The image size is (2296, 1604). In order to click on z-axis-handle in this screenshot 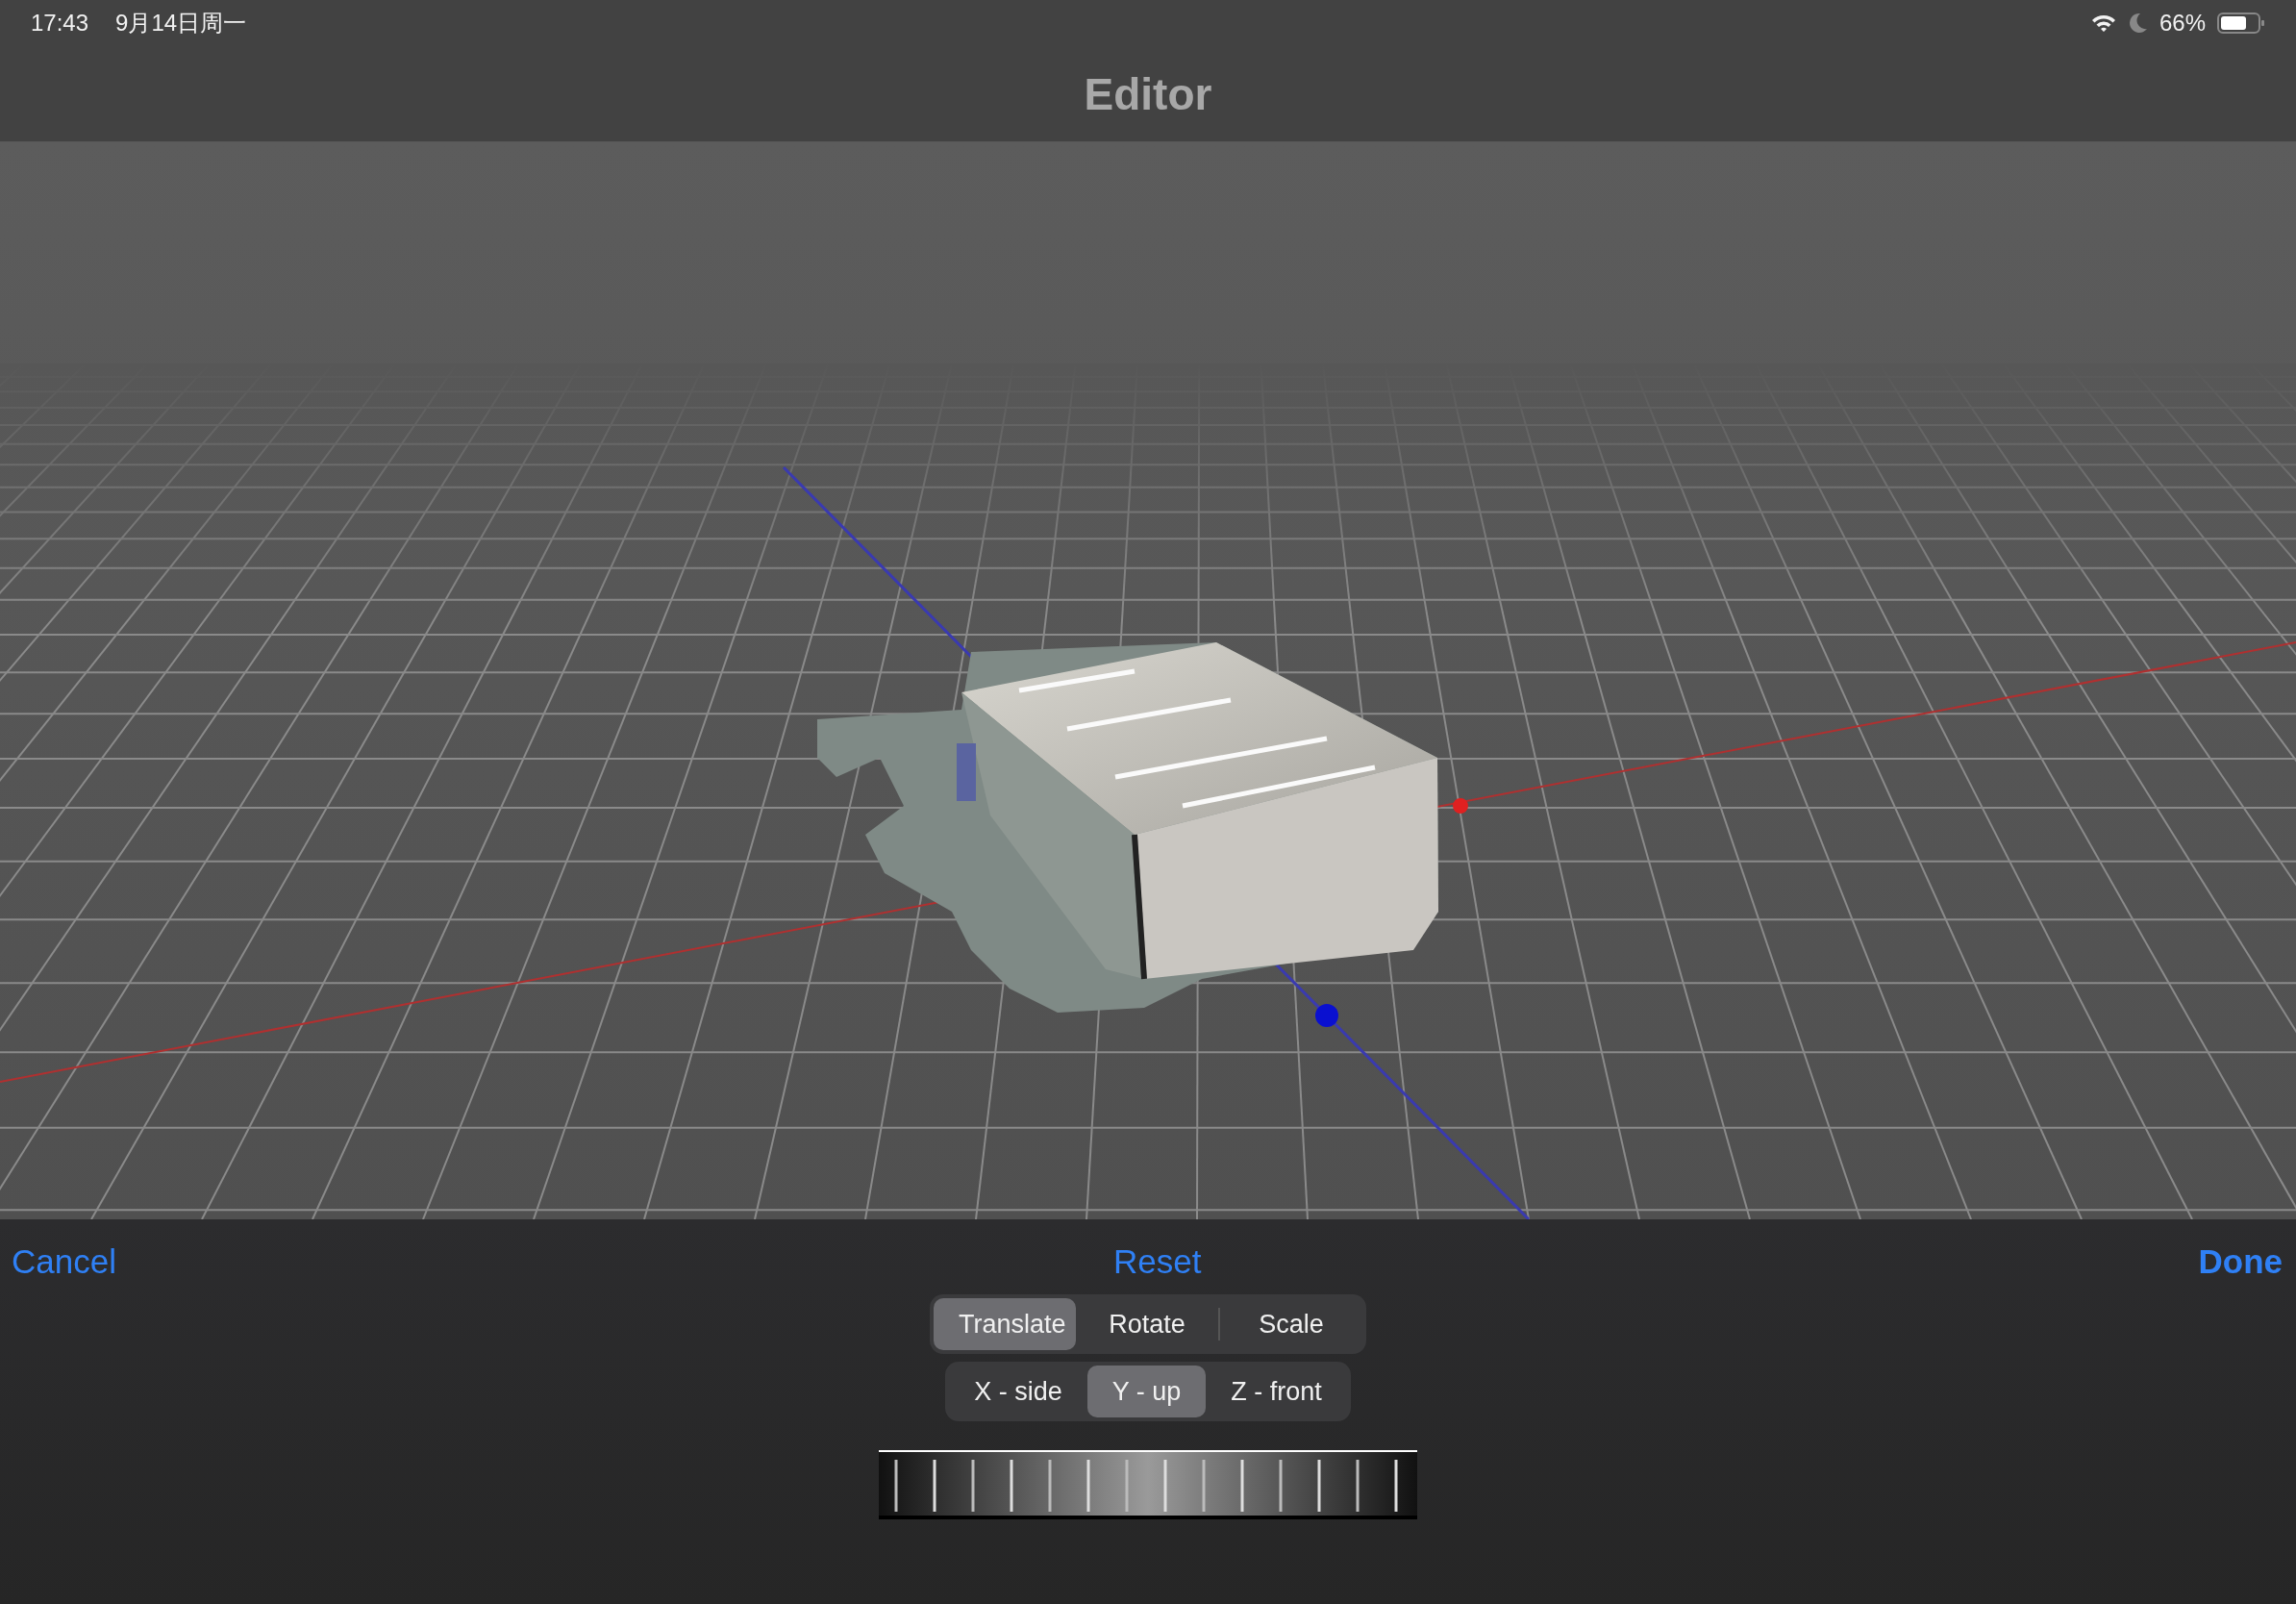, I will do `click(1326, 1016)`.